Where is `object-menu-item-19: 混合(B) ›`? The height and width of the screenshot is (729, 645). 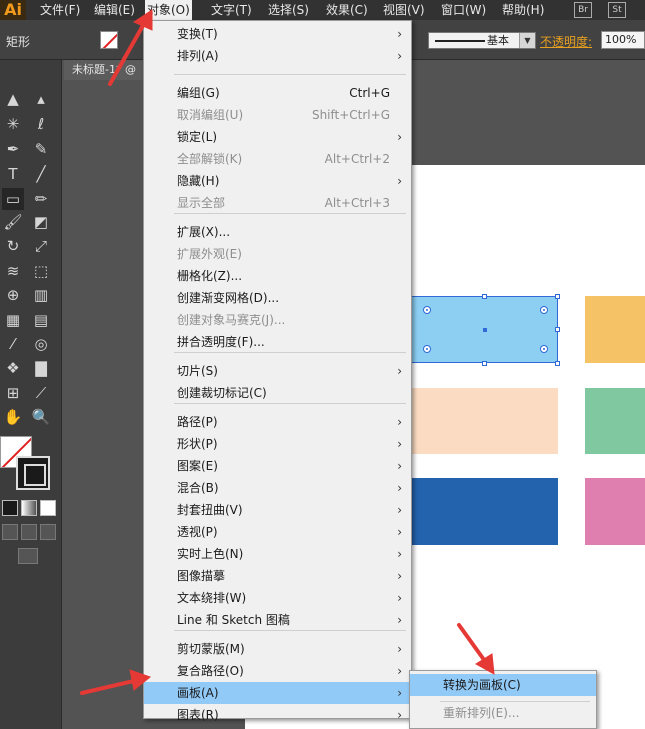 object-menu-item-19: 混合(B) › is located at coordinates (277, 488).